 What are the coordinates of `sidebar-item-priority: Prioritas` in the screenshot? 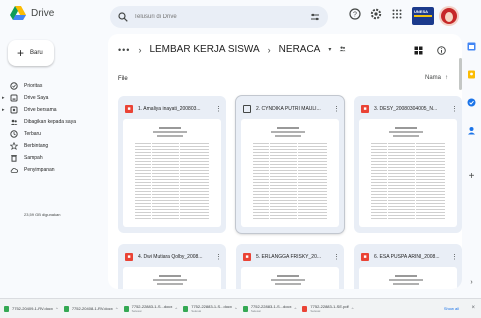 It's located at (55, 86).